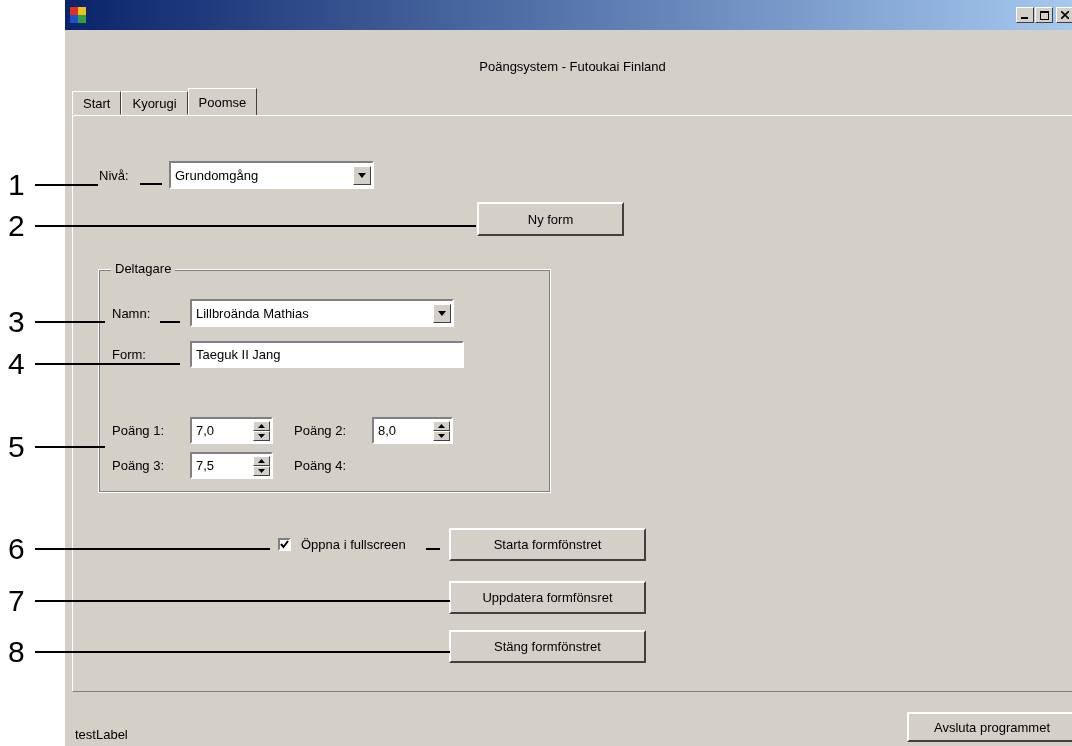 The width and height of the screenshot is (1072, 746). What do you see at coordinates (114, 175) in the screenshot?
I see `level-label: Nivå:` at bounding box center [114, 175].